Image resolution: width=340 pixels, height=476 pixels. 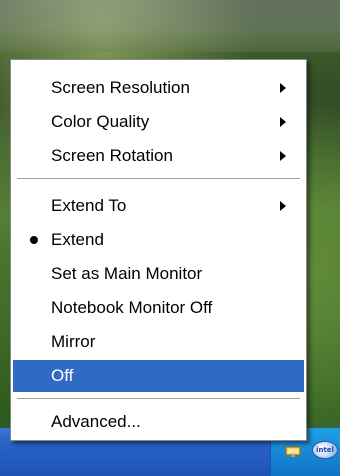 What do you see at coordinates (34, 240) in the screenshot?
I see `radio-bullet-icon` at bounding box center [34, 240].